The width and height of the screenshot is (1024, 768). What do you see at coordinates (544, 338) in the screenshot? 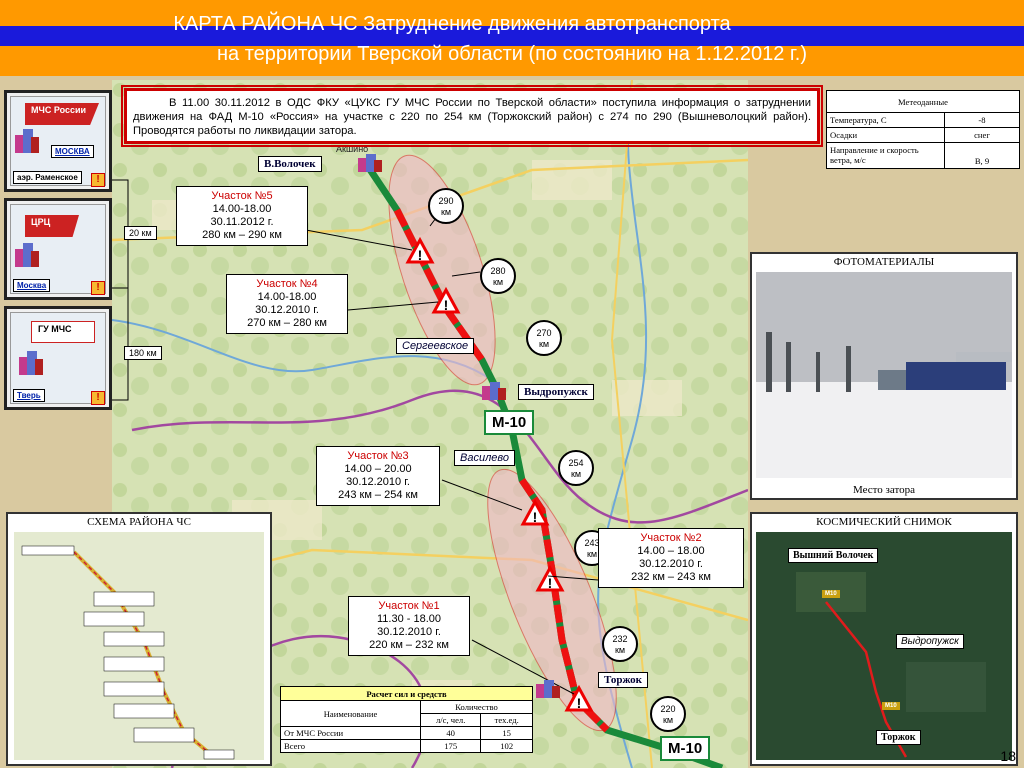
I see `km-marker-270: 270 км` at bounding box center [544, 338].